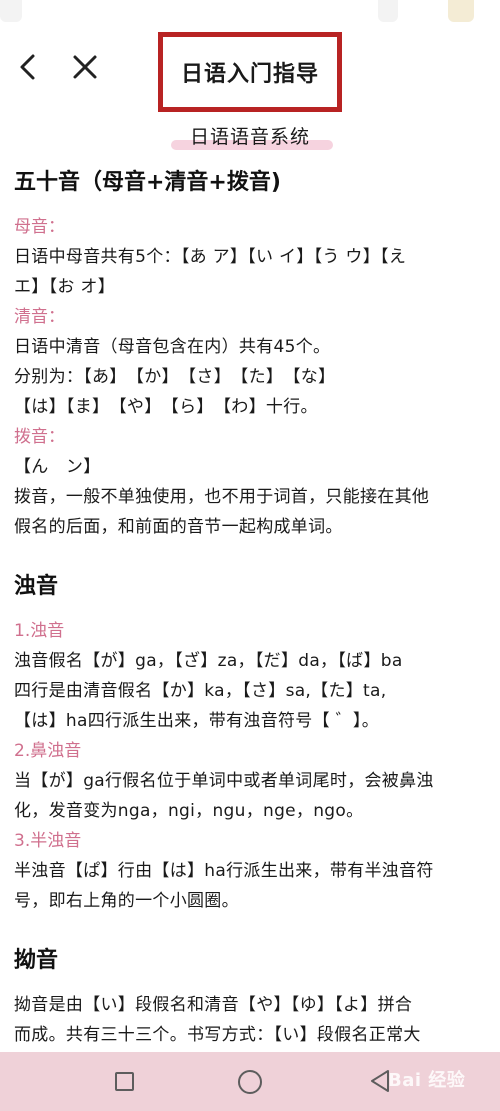  What do you see at coordinates (196, 721) in the screenshot?
I see `paragraph-line: 【は】ha四行派生出来，带有浊音符号【 ゛】。` at bounding box center [196, 721].